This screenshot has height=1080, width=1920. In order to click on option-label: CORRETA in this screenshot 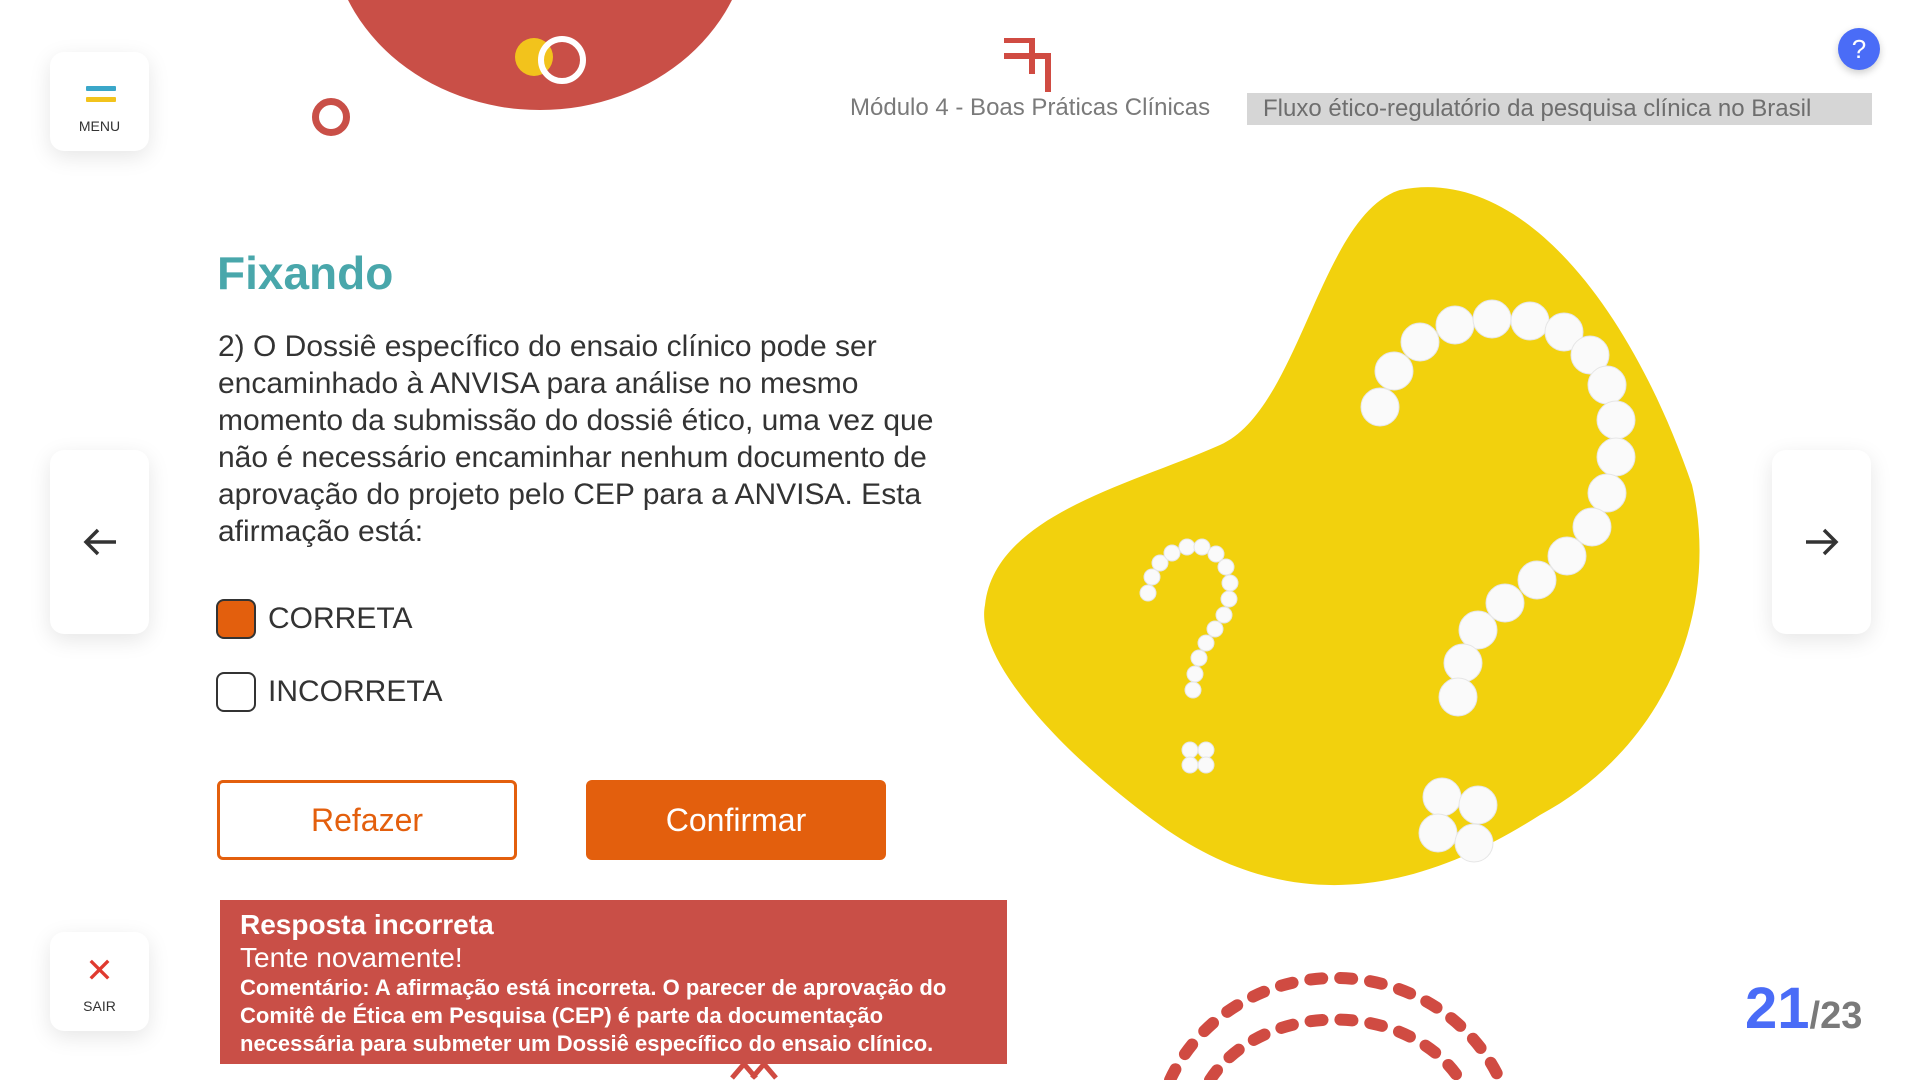, I will do `click(340, 618)`.